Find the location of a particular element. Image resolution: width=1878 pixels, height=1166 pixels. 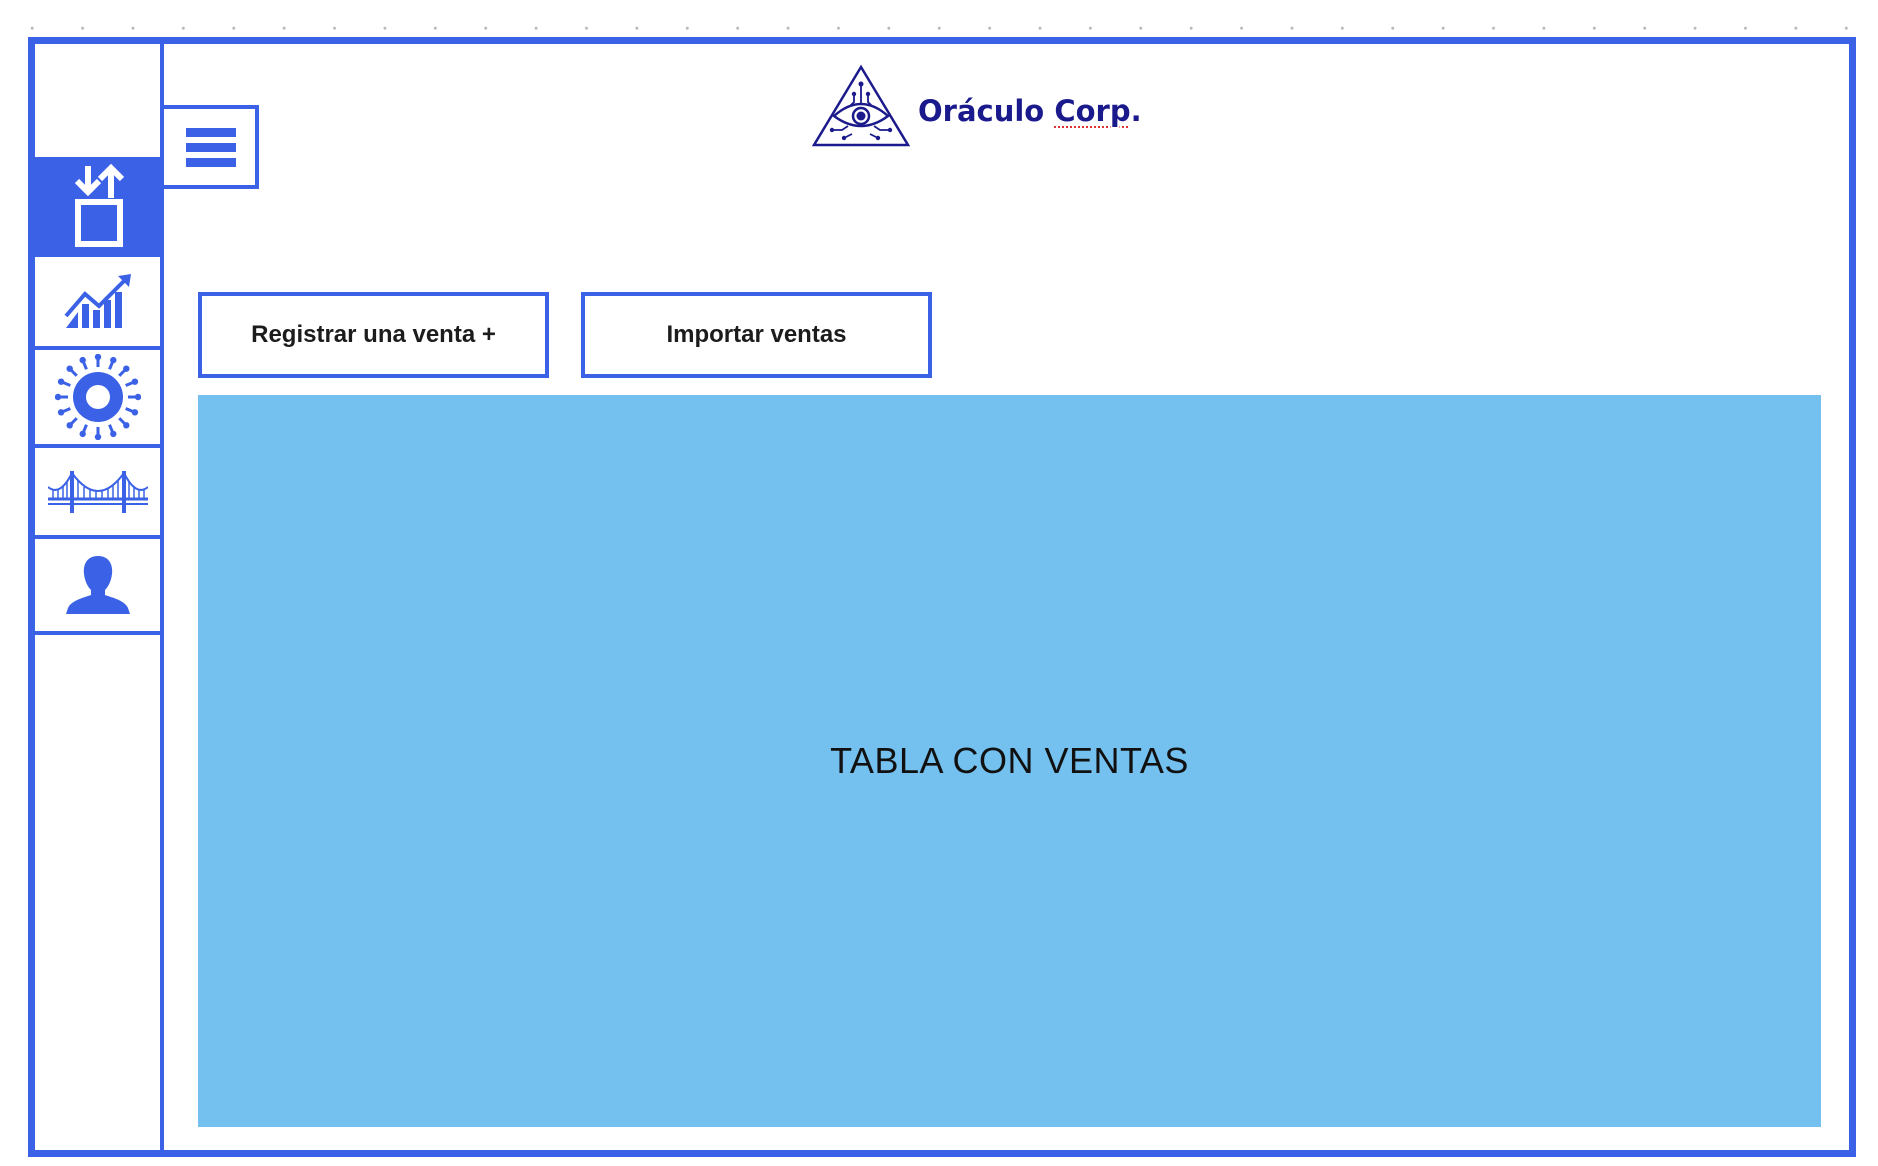

sidebar-item-settings is located at coordinates (97, 399).